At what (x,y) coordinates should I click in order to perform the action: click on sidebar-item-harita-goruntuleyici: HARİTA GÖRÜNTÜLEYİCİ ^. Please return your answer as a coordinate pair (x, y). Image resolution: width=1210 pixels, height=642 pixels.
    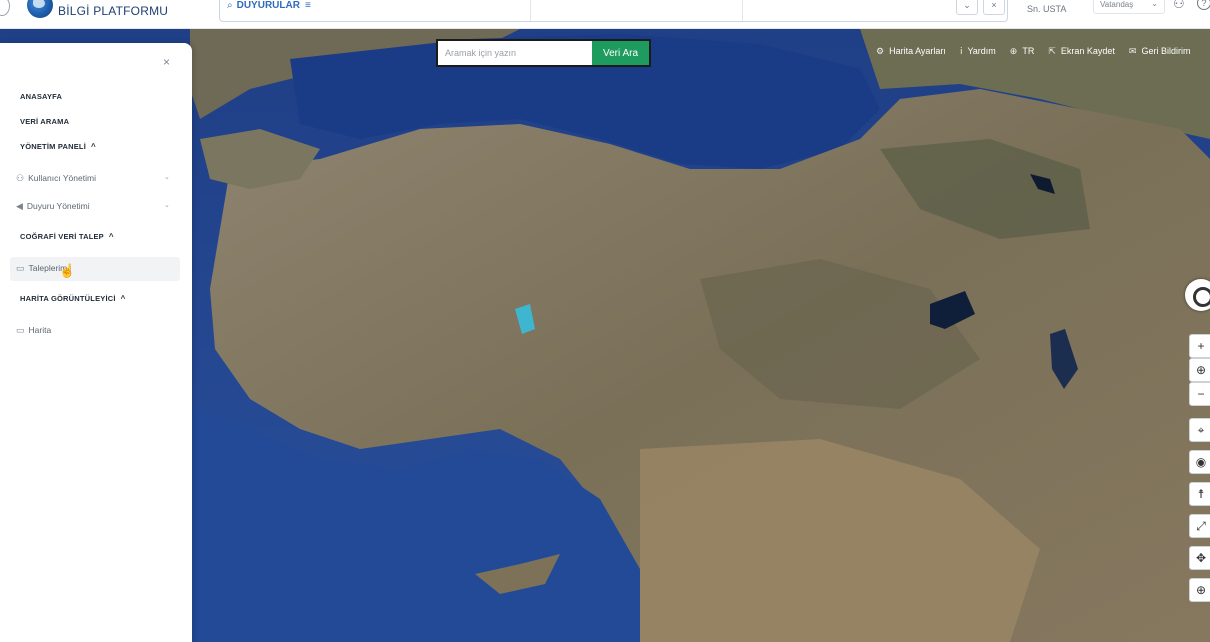
    Looking at the image, I should click on (73, 298).